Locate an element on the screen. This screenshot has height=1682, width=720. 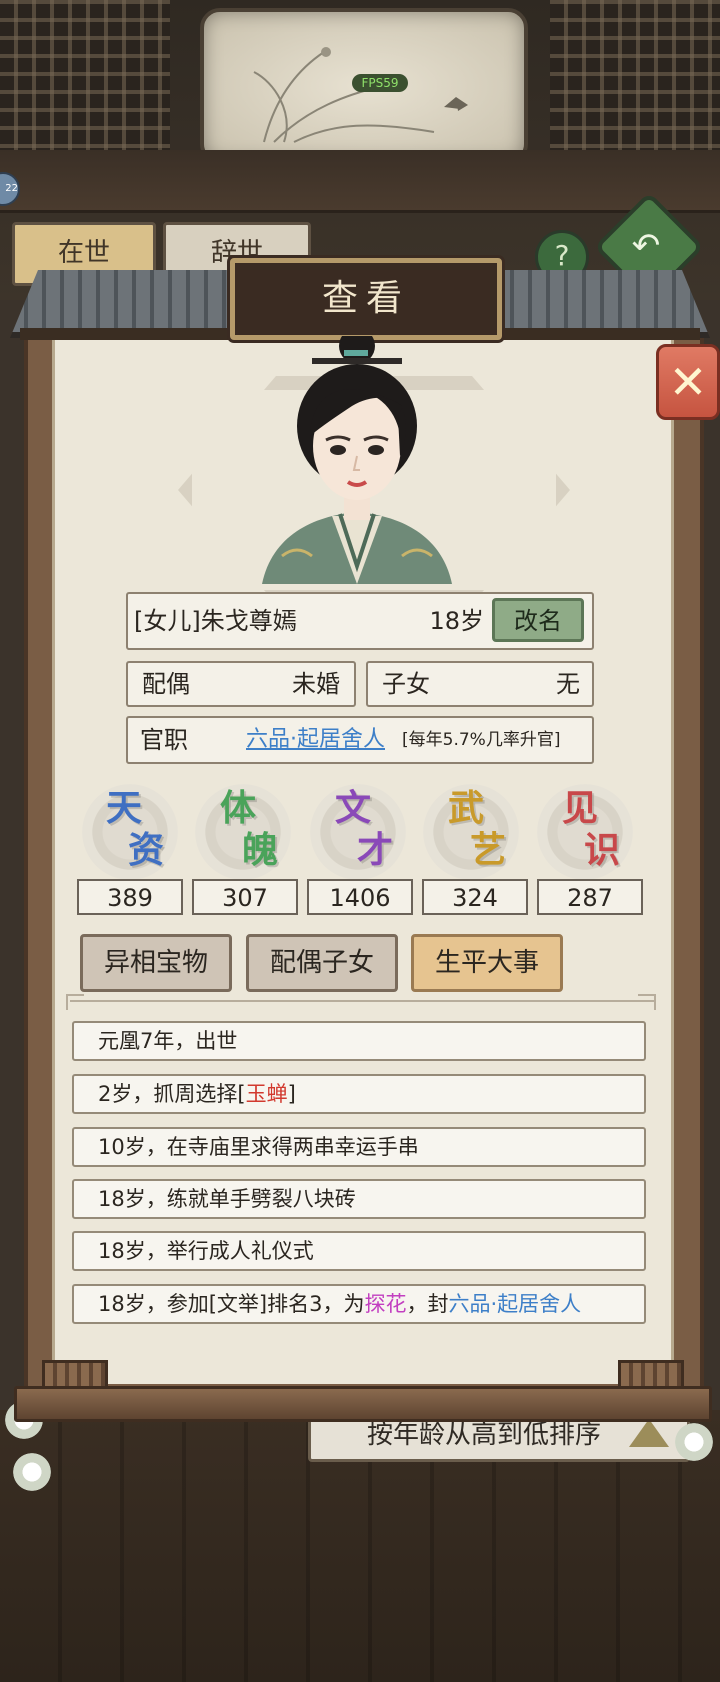
office-label: 官职 is located at coordinates (164, 740).